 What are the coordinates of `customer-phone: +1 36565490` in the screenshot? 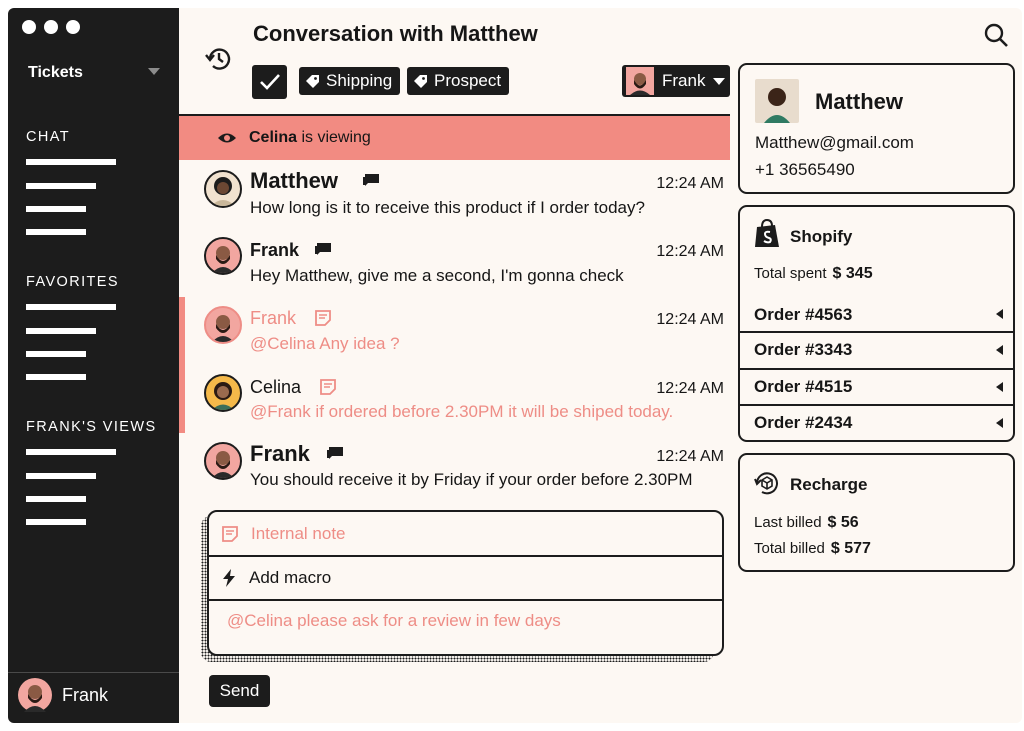 It's located at (805, 170).